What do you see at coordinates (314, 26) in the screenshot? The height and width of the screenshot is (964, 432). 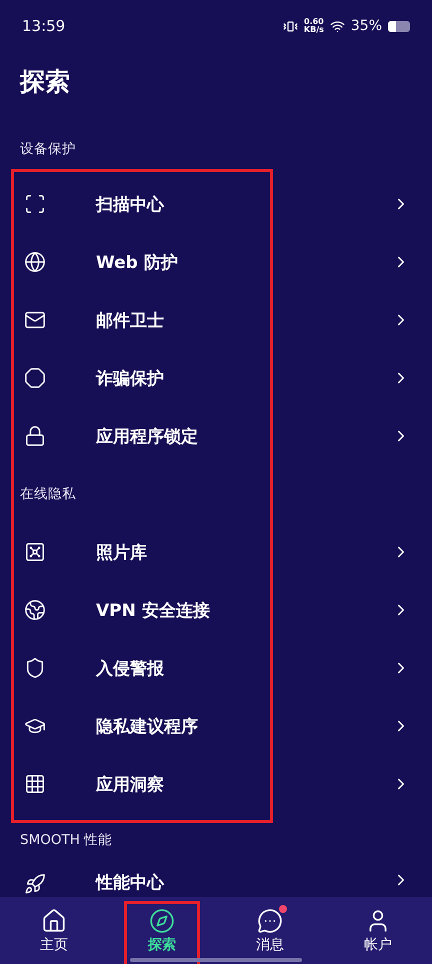 I see `network-speed: 0.60 KB/s` at bounding box center [314, 26].